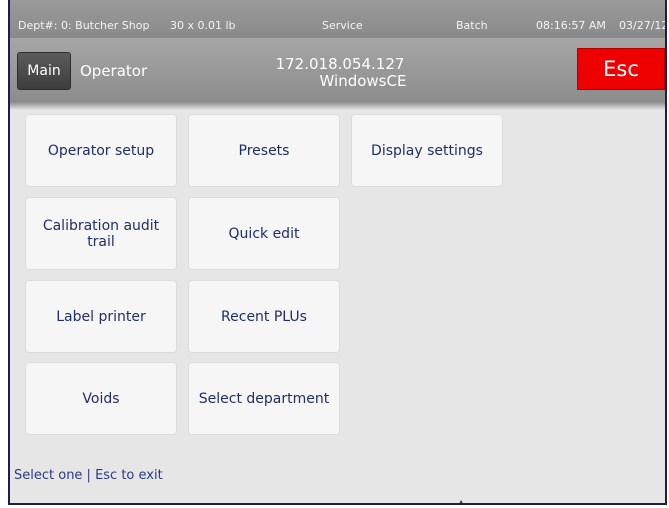 This screenshot has width=669, height=508. What do you see at coordinates (264, 233) in the screenshot?
I see `quick-edit-button: Quick edit` at bounding box center [264, 233].